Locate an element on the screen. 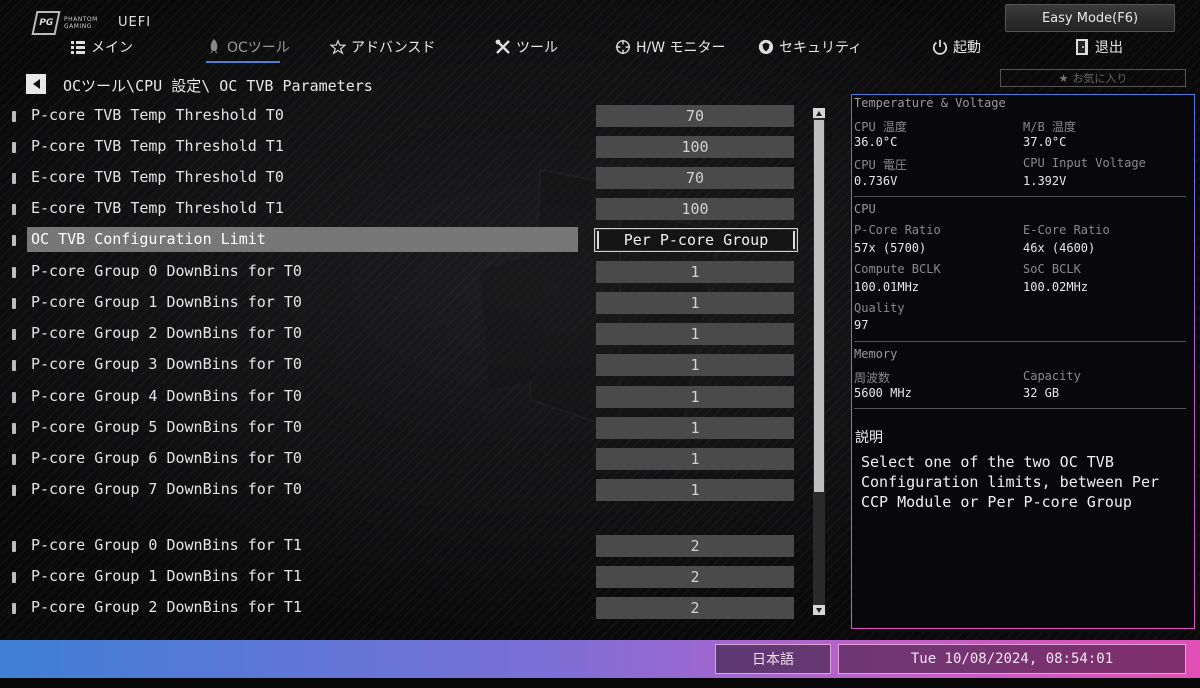 This screenshot has width=1200, height=688. setting-row: P-core Group 3 DownBins for T0 is located at coordinates (292, 365).